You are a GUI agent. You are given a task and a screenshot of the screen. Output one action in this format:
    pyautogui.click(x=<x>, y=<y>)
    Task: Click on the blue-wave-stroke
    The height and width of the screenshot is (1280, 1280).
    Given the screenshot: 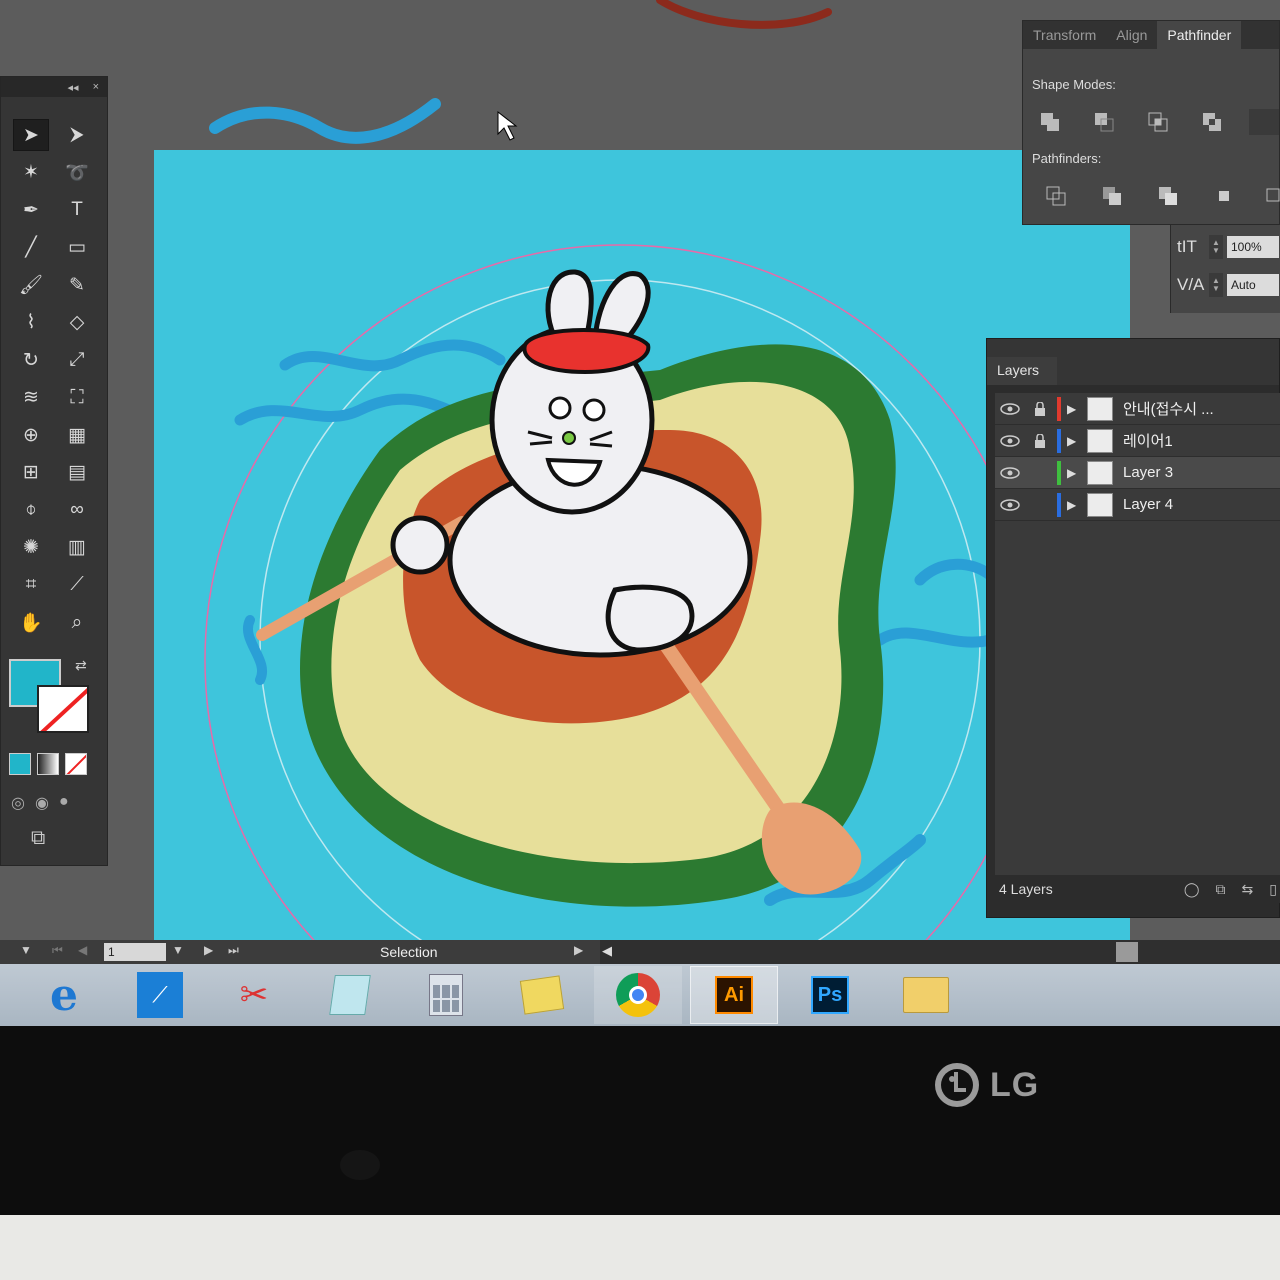 What is the action you would take?
    pyautogui.click(x=325, y=121)
    